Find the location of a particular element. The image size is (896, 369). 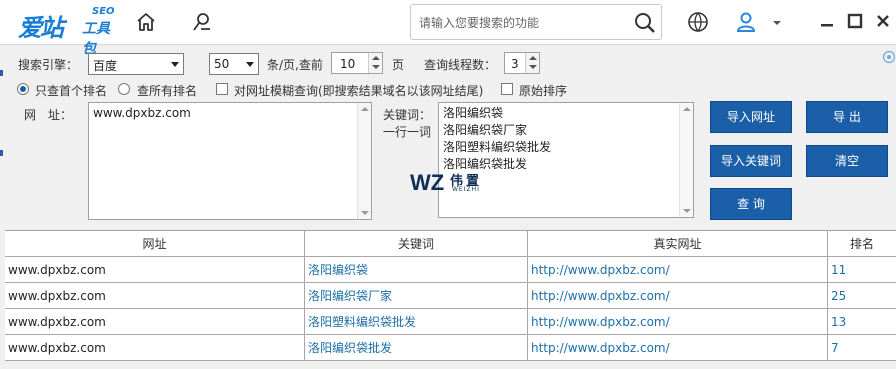

import-url-button: 导入网址 is located at coordinates (751, 117).